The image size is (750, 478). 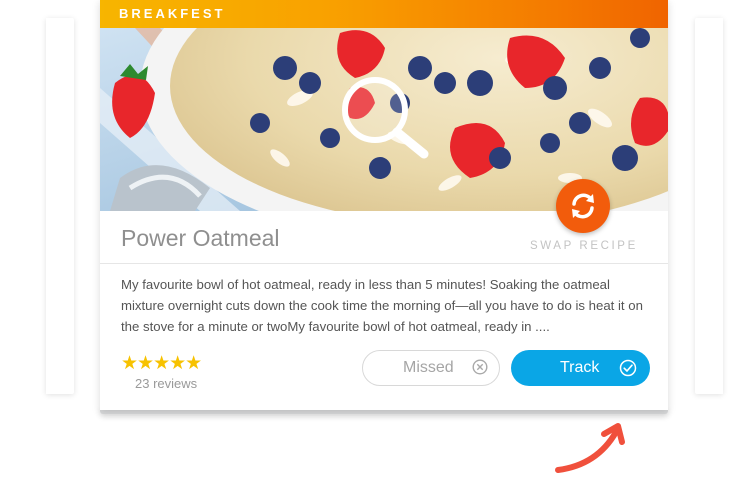 I want to click on track-button: Track, so click(x=580, y=368).